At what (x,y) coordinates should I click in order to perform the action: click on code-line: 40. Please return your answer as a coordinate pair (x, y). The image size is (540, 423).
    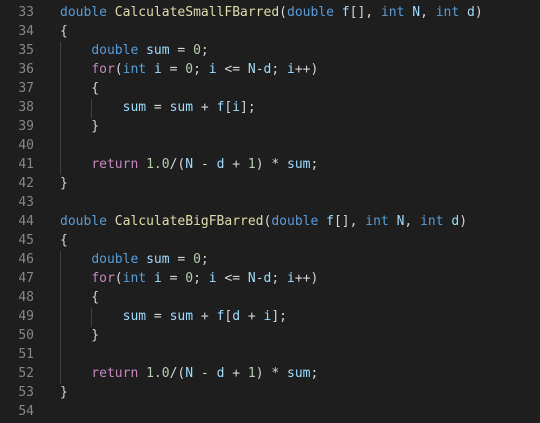
    Looking at the image, I should click on (270, 145).